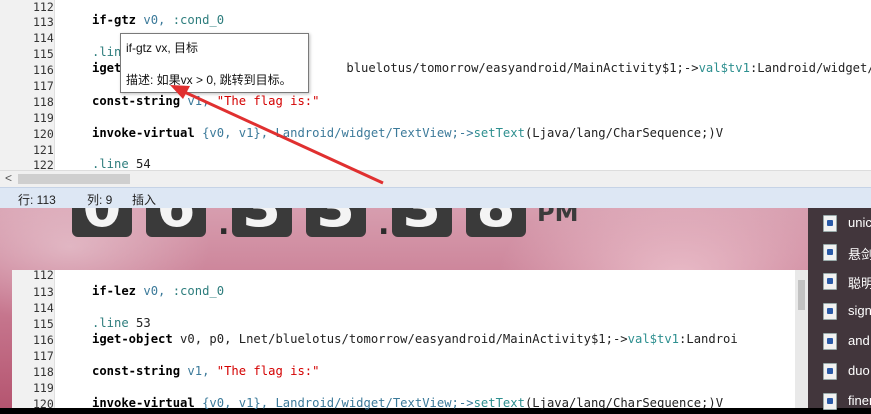 The width and height of the screenshot is (871, 414). I want to click on annotation-arrow, so click(277, 135).